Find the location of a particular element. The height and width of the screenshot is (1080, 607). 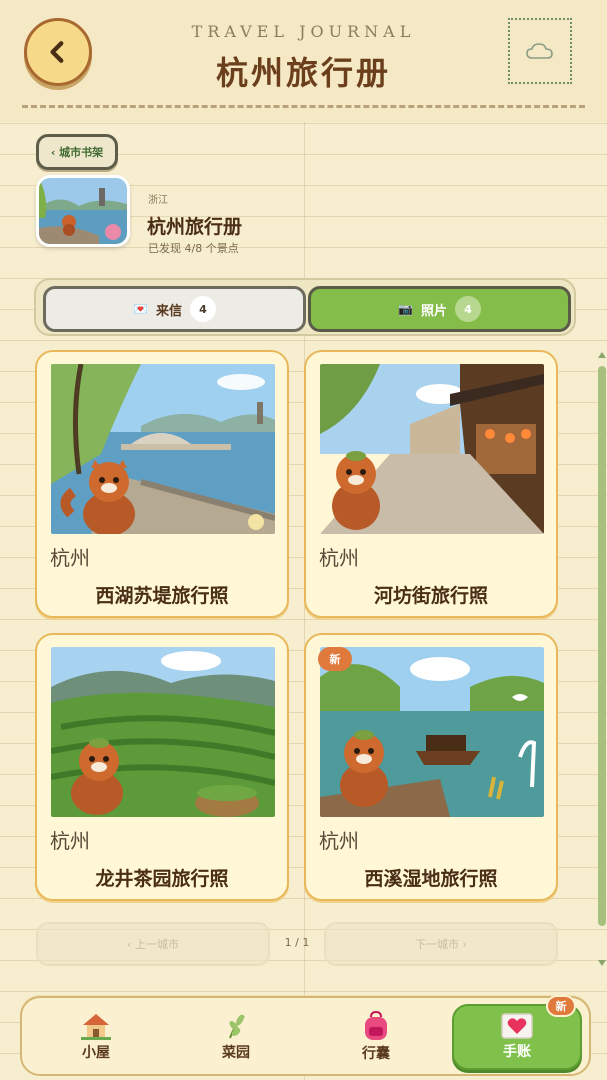

prev-city-button: ‹ 上一城市 is located at coordinates (153, 944).